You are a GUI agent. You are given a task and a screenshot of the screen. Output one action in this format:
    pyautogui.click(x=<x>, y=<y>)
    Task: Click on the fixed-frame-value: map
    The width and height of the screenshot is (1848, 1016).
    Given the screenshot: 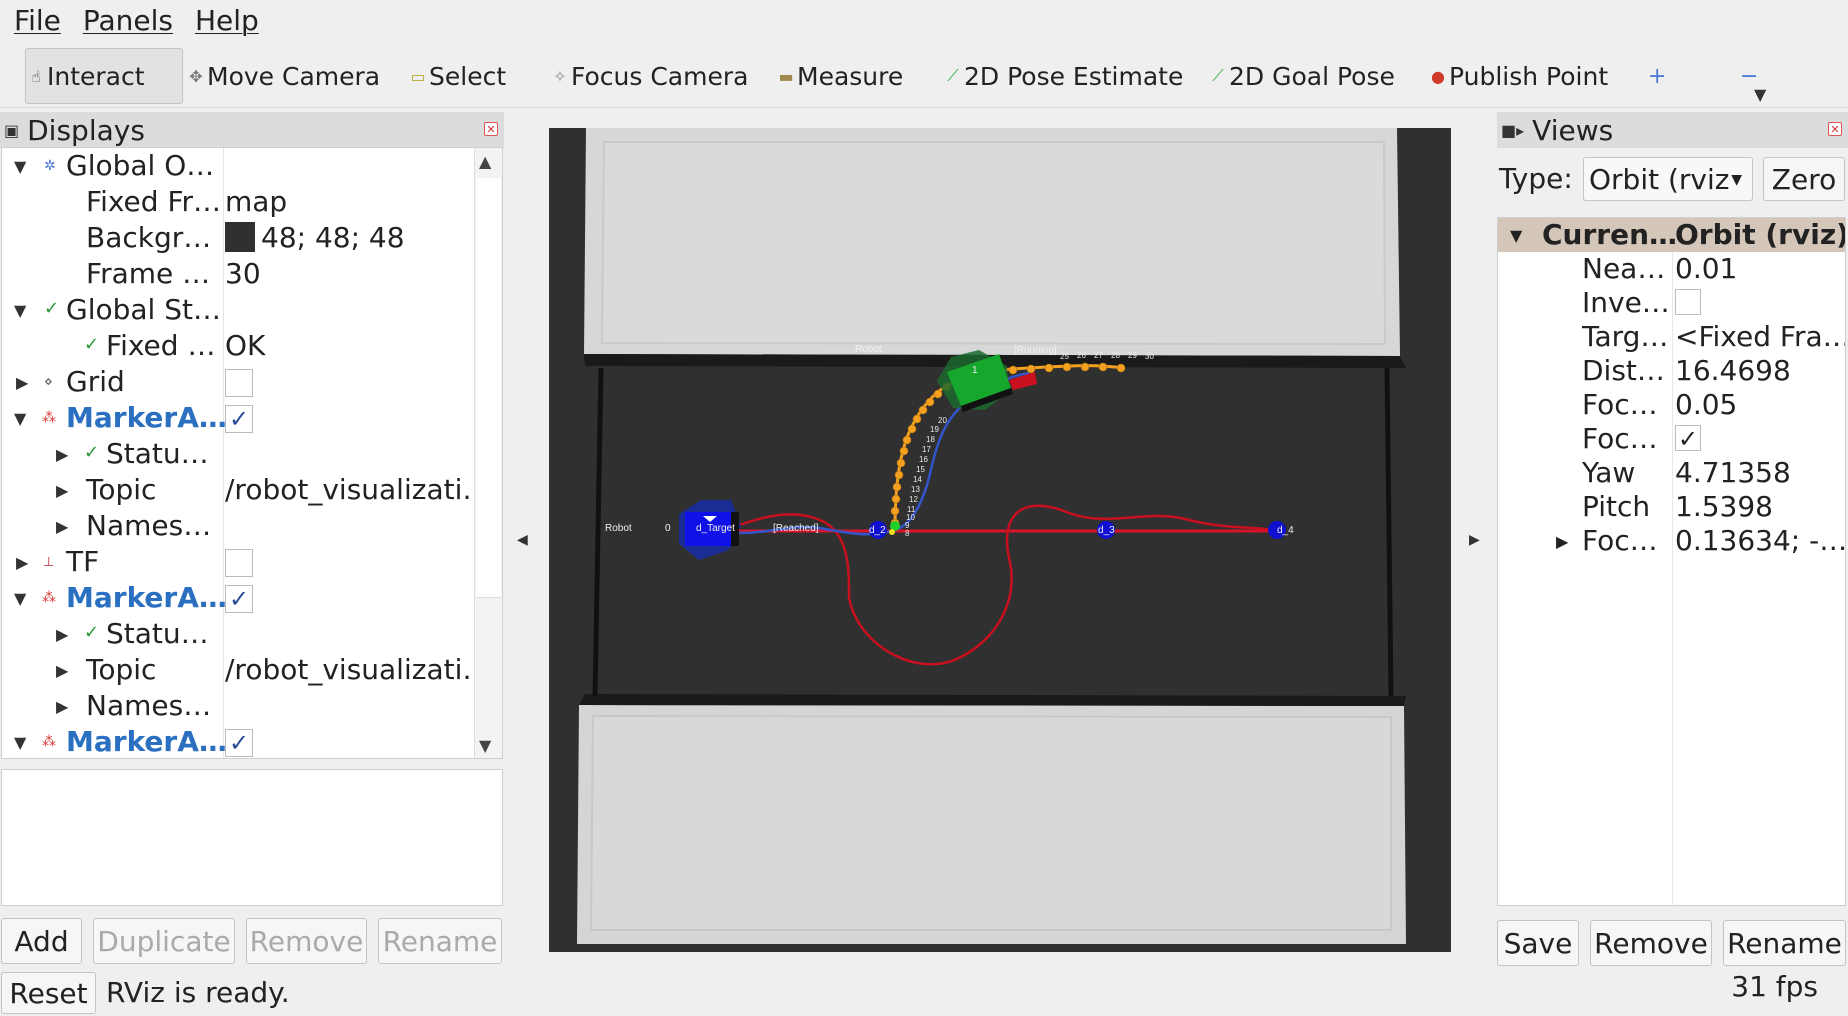 What is the action you would take?
    pyautogui.click(x=256, y=201)
    